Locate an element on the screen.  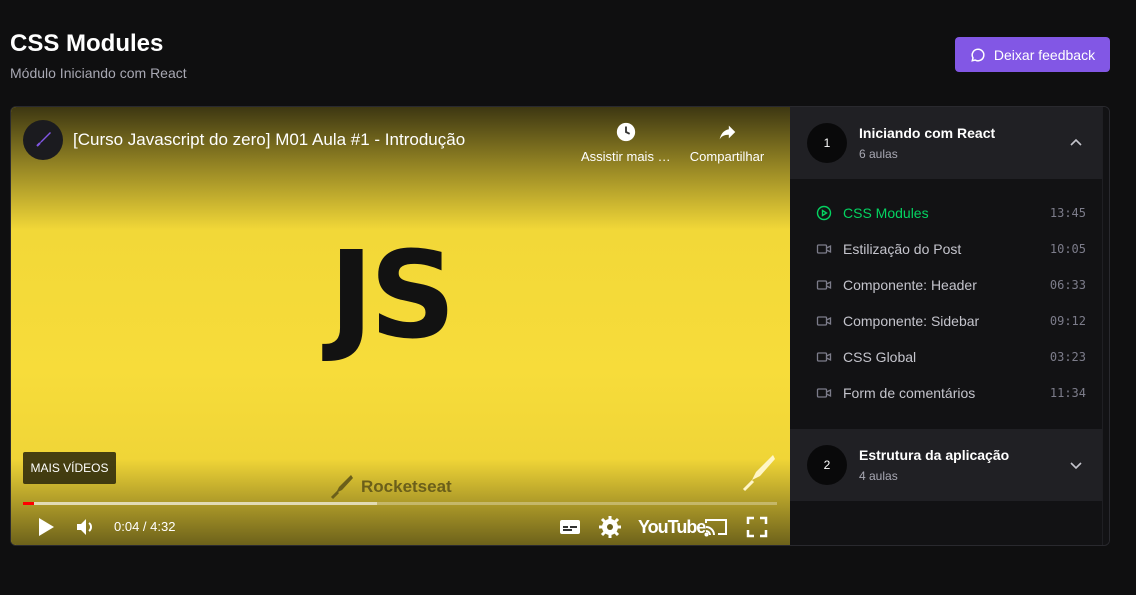
lesson-duration: 03:23 is located at coordinates (1067, 357).